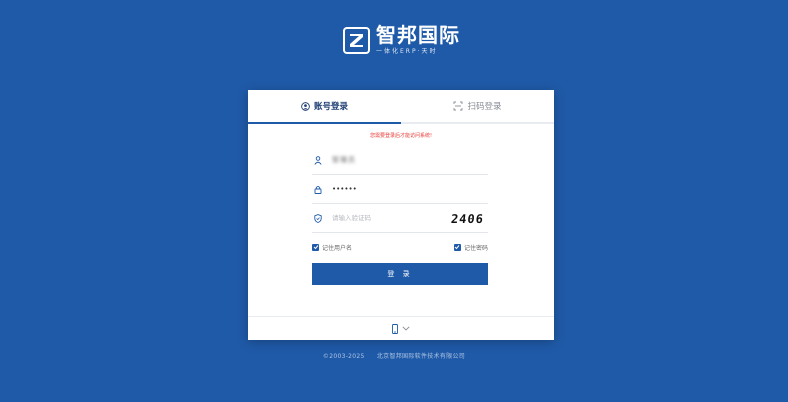 The height and width of the screenshot is (402, 788). I want to click on login-button: 登 录, so click(400, 274).